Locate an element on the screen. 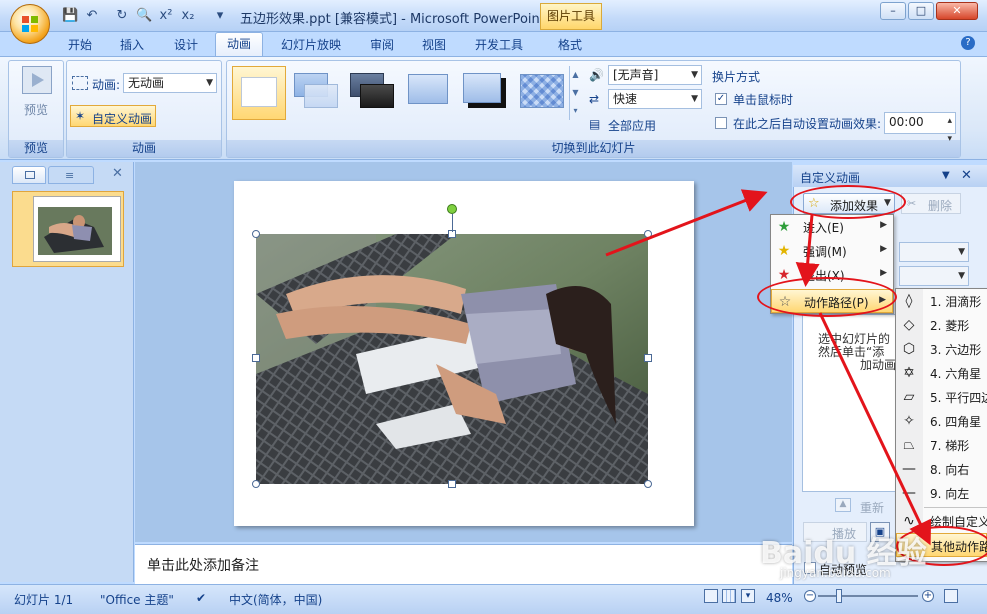  menu-item-emphasis: ★ 强调(M) ▶ is located at coordinates (832, 251).